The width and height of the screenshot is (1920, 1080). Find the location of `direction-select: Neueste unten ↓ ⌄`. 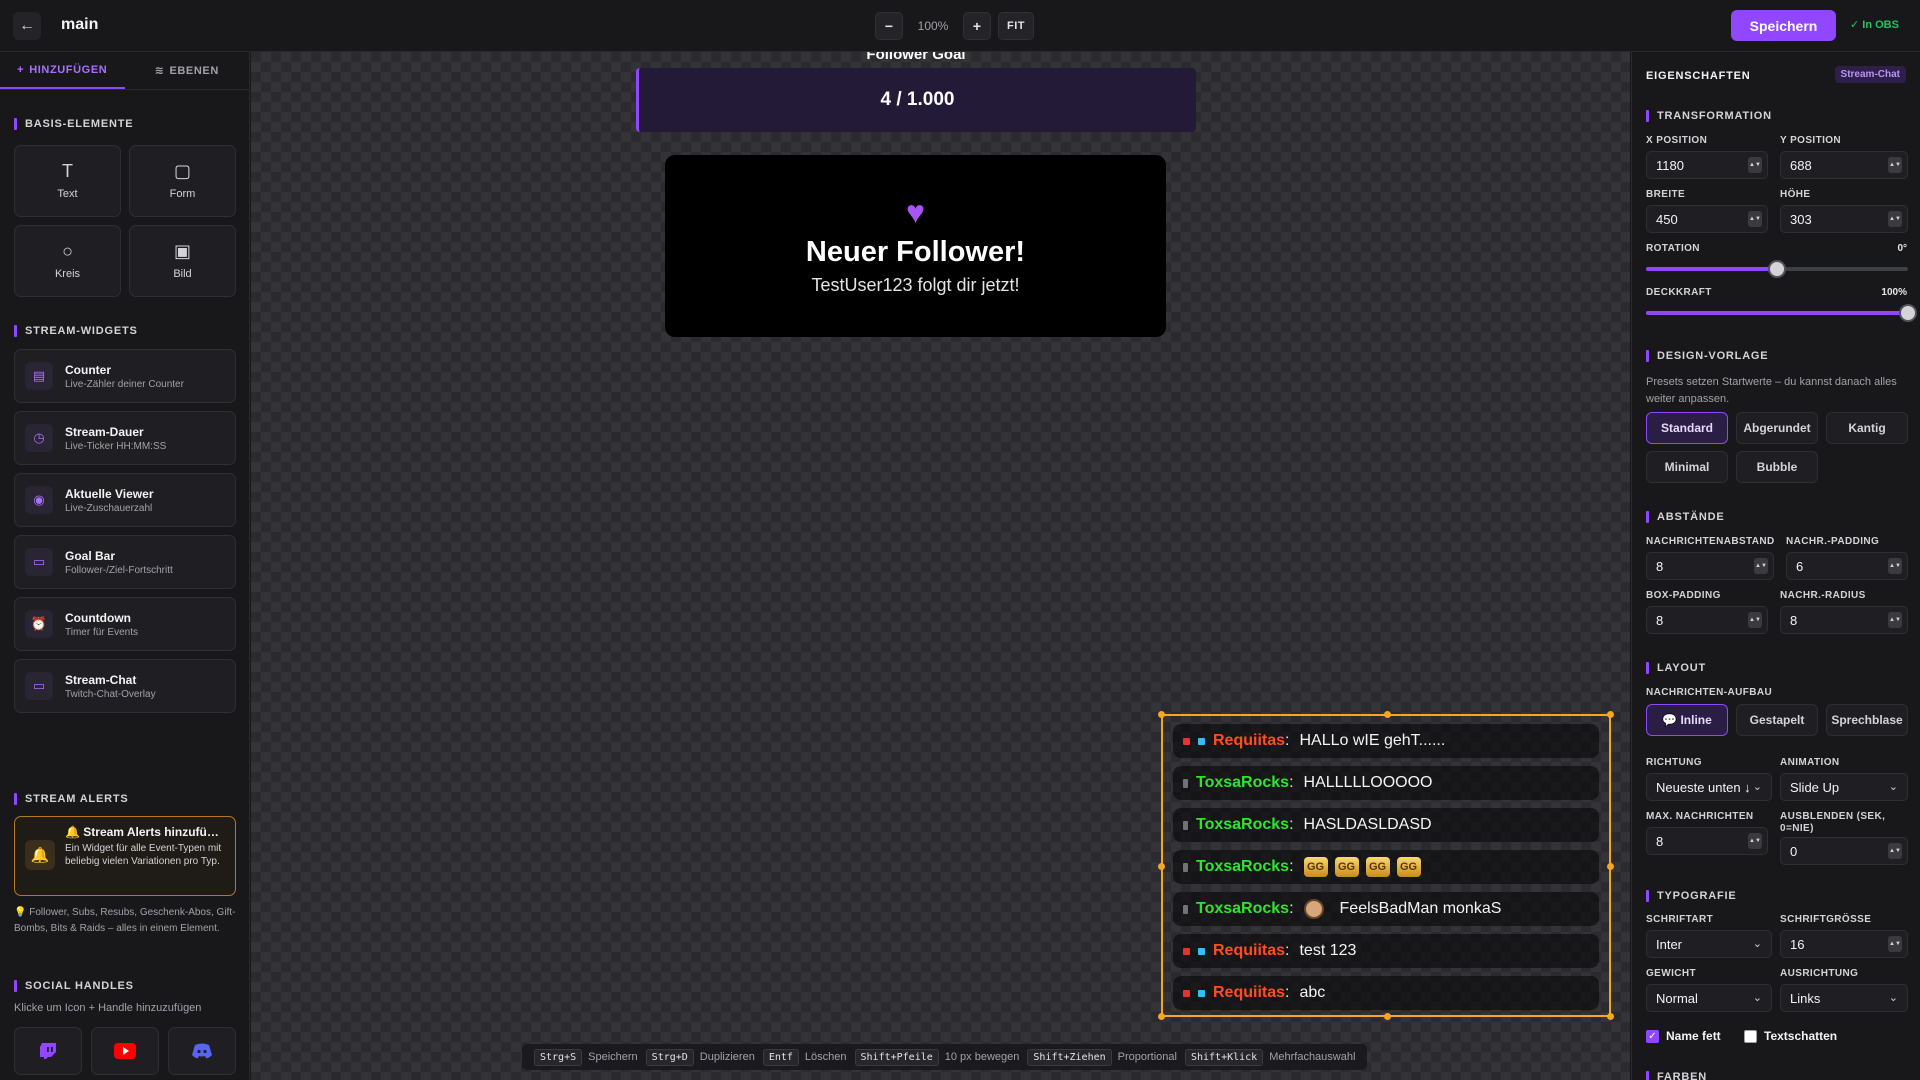

direction-select: Neueste unten ↓ ⌄ is located at coordinates (1709, 787).